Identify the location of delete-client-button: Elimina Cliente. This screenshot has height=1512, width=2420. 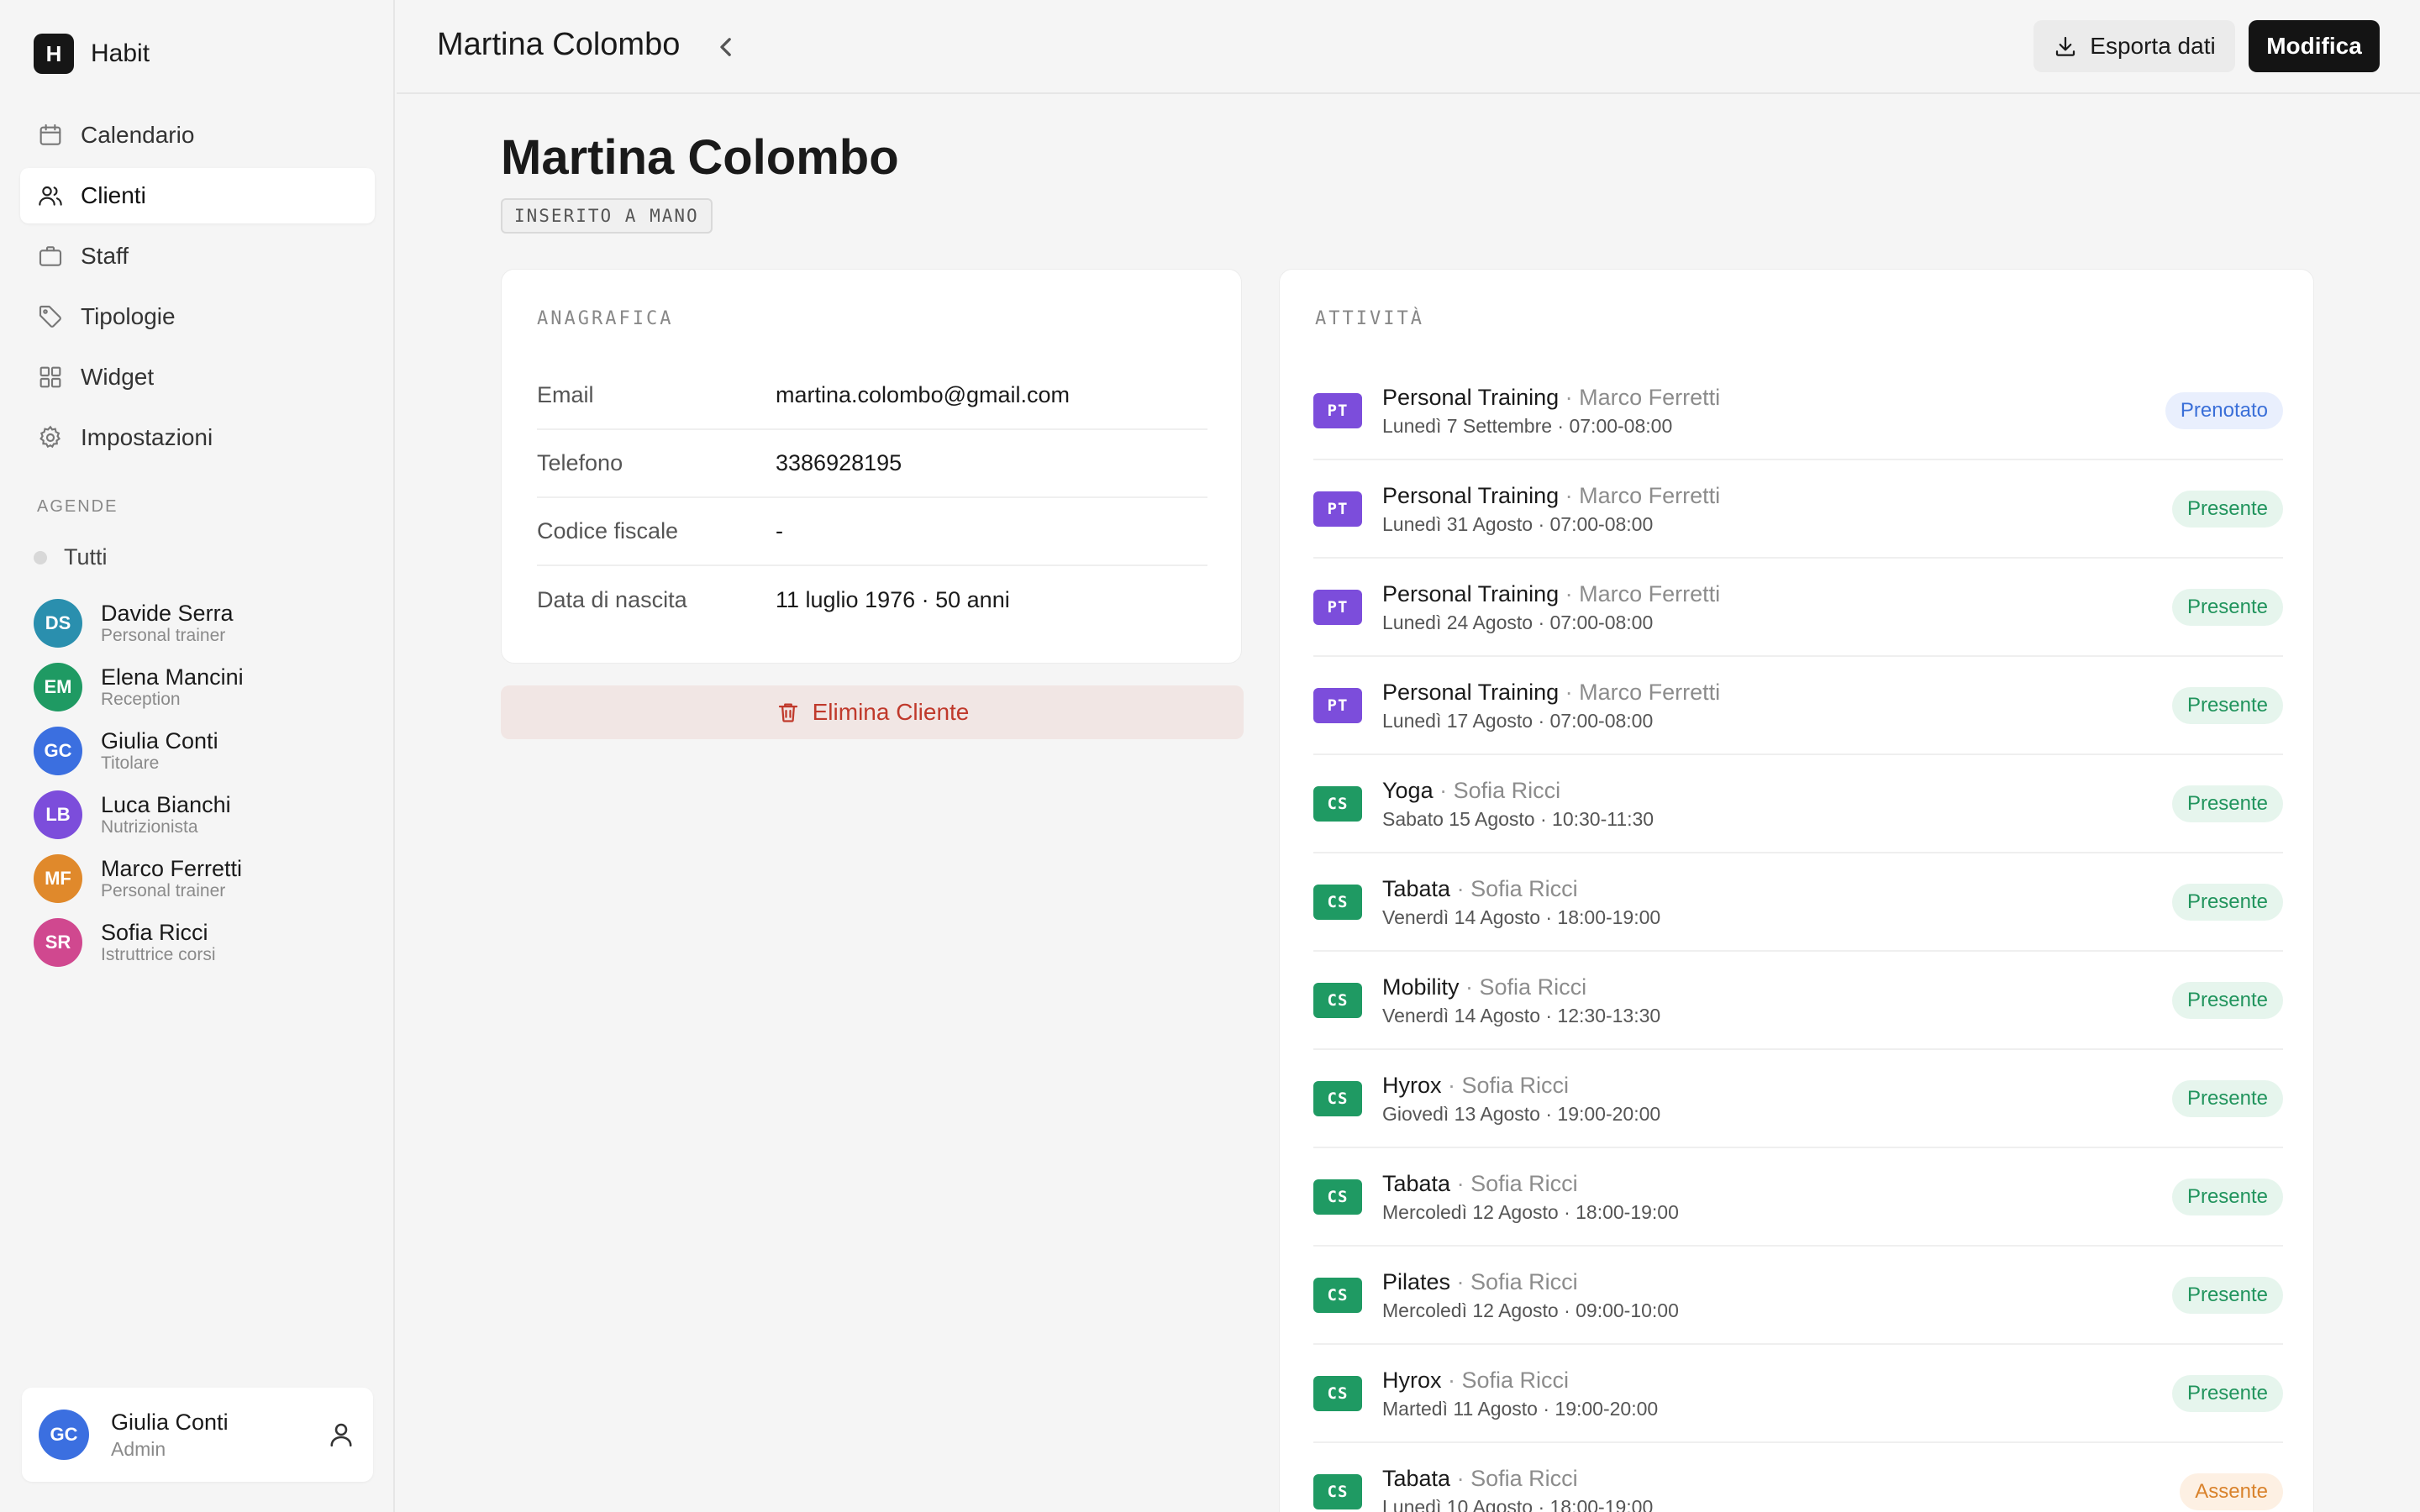
(872, 712).